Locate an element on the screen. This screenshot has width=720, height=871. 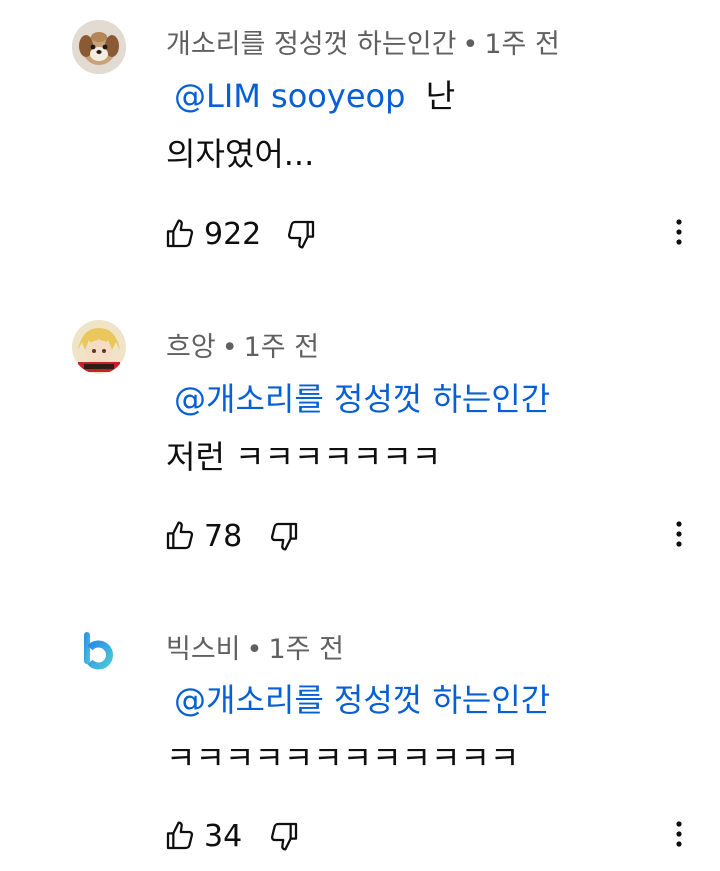
thumbs-down-icon is located at coordinates (284, 836).